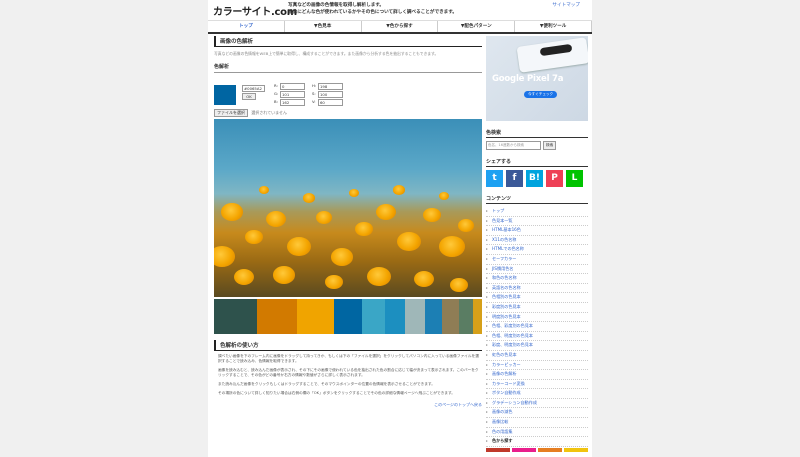 Image resolution: width=800 pixels, height=457 pixels. I want to click on sidebar-menu-item: ボタン自動作成, so click(537, 394).